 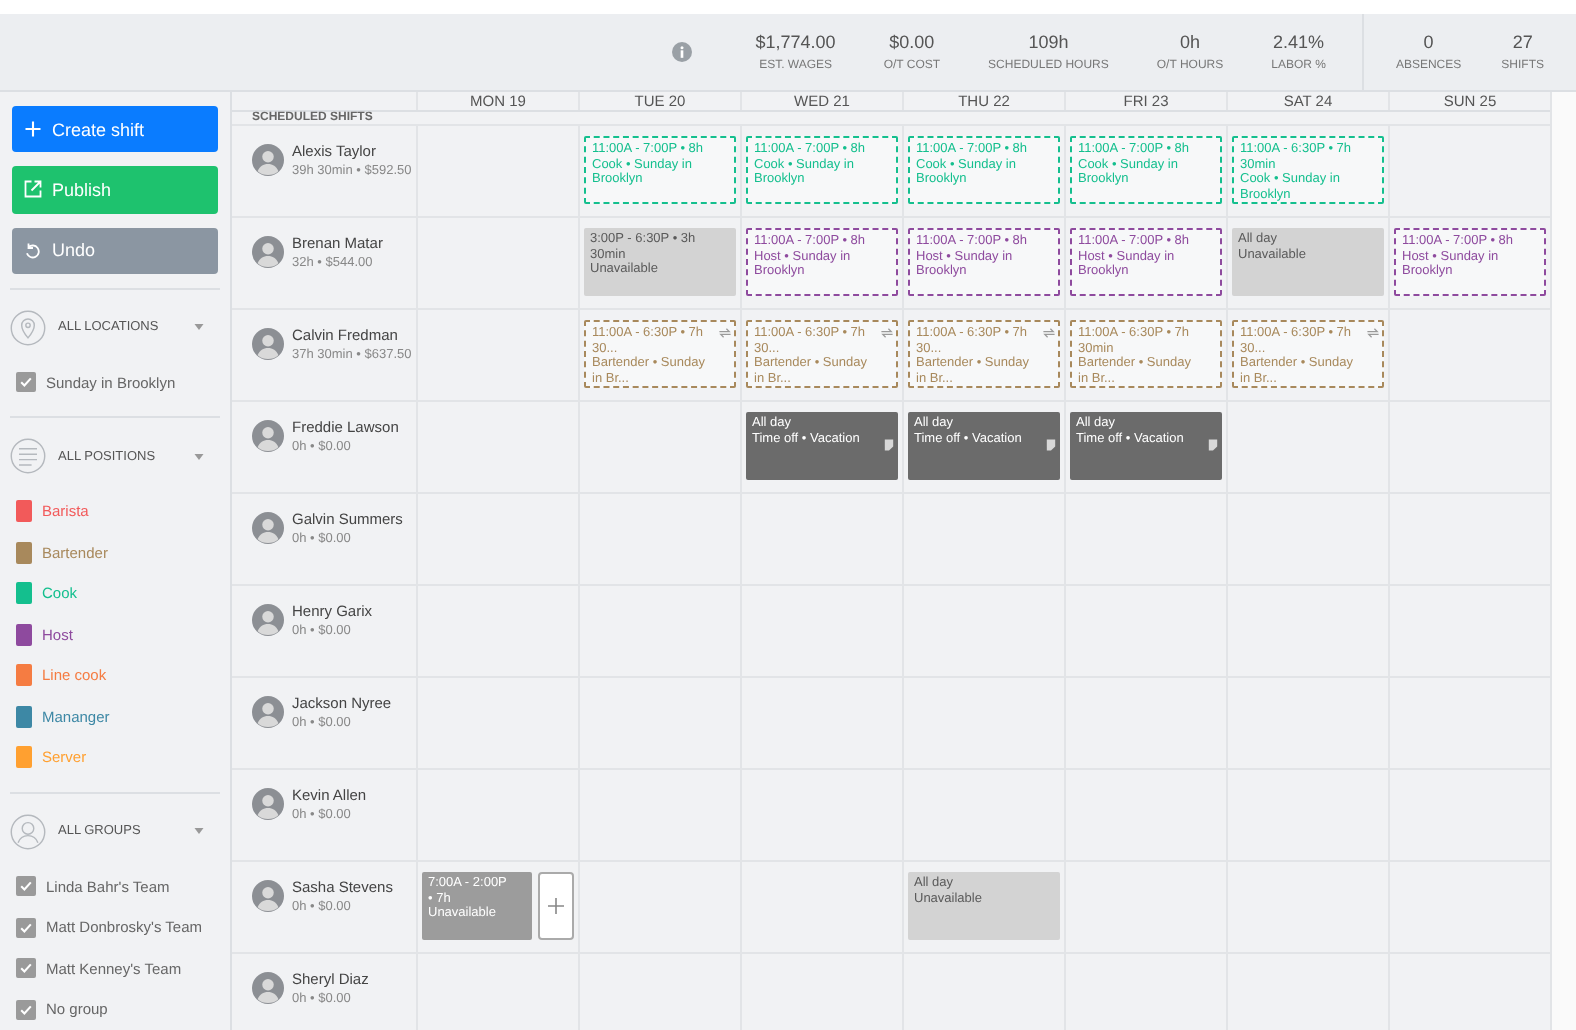 What do you see at coordinates (912, 42) in the screenshot?
I see `stat-value: $0.00` at bounding box center [912, 42].